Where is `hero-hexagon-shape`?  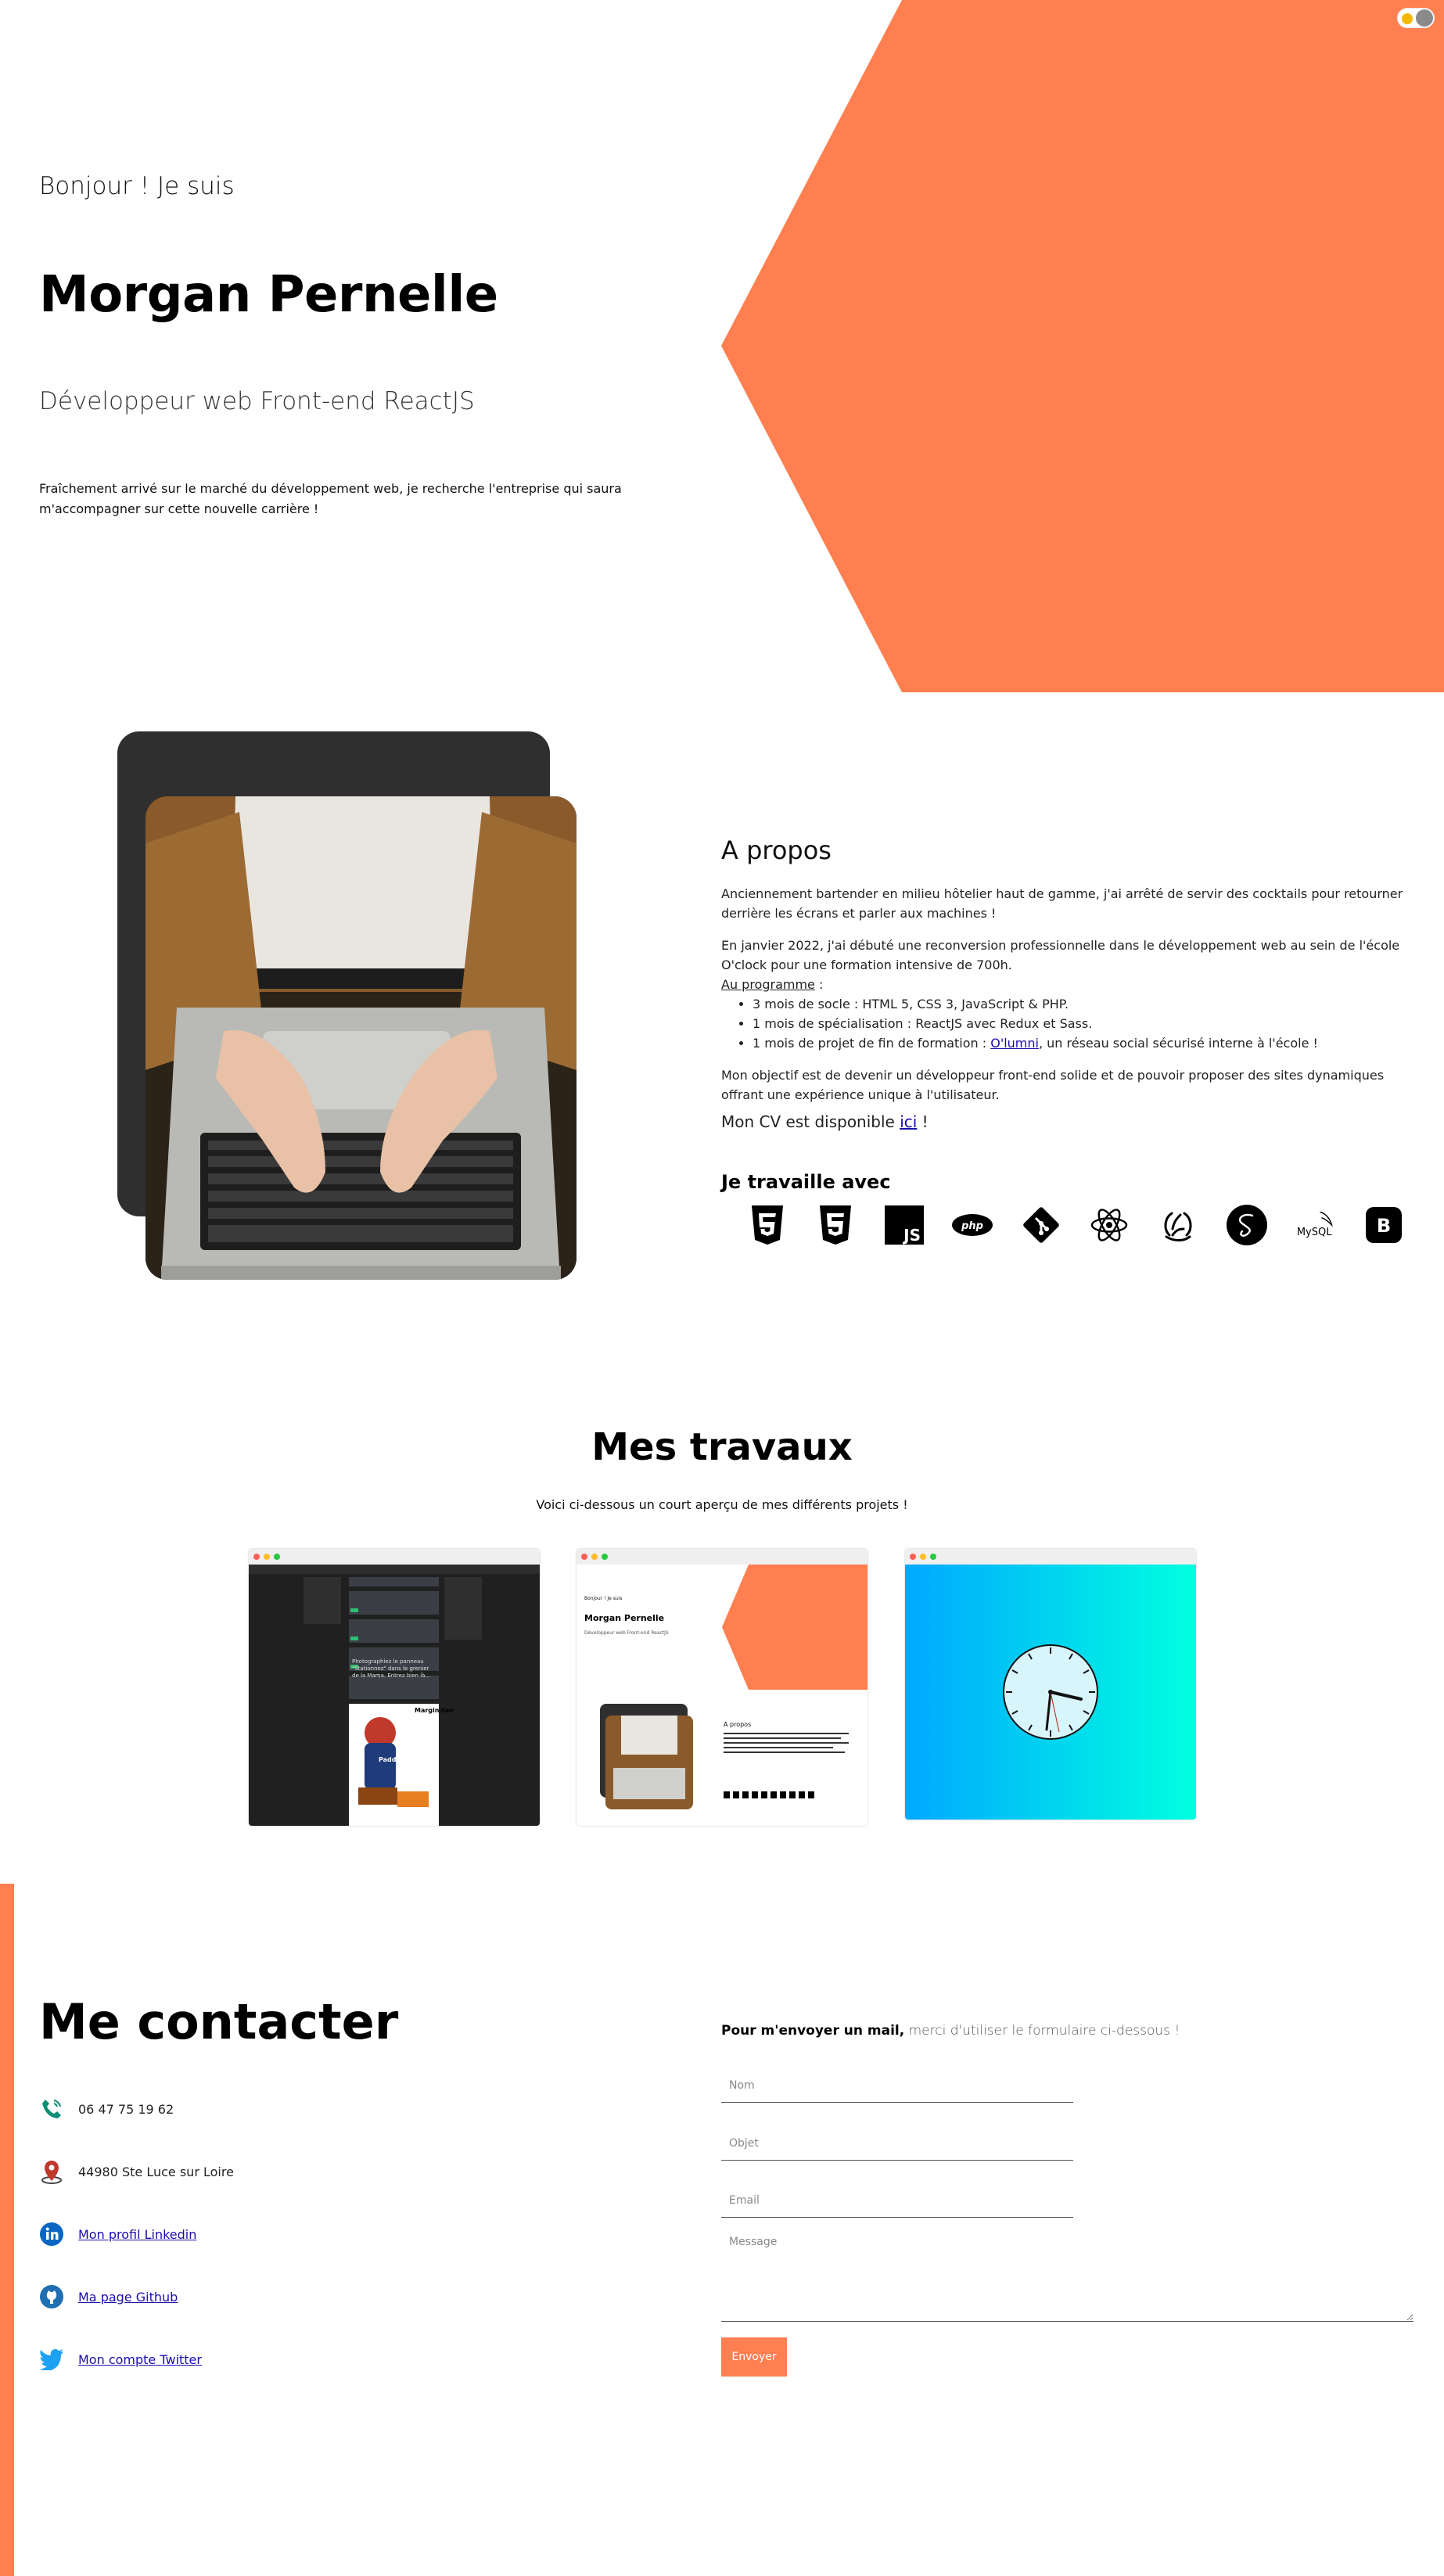 hero-hexagon-shape is located at coordinates (1082, 346).